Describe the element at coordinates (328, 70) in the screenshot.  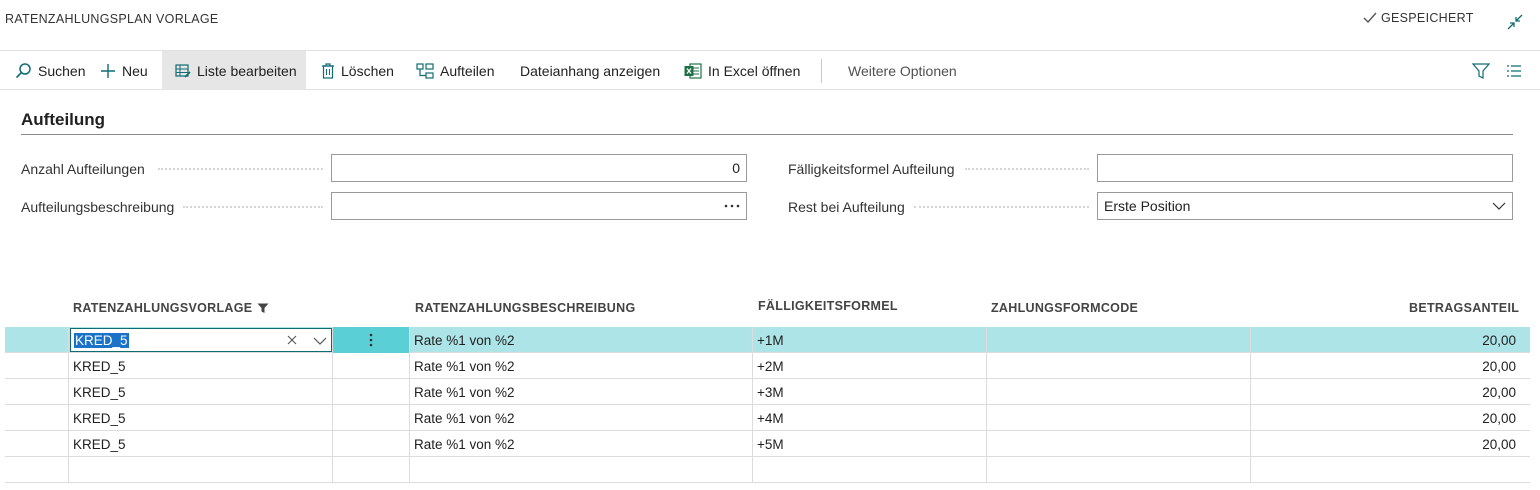
I see `trash-icon` at that location.